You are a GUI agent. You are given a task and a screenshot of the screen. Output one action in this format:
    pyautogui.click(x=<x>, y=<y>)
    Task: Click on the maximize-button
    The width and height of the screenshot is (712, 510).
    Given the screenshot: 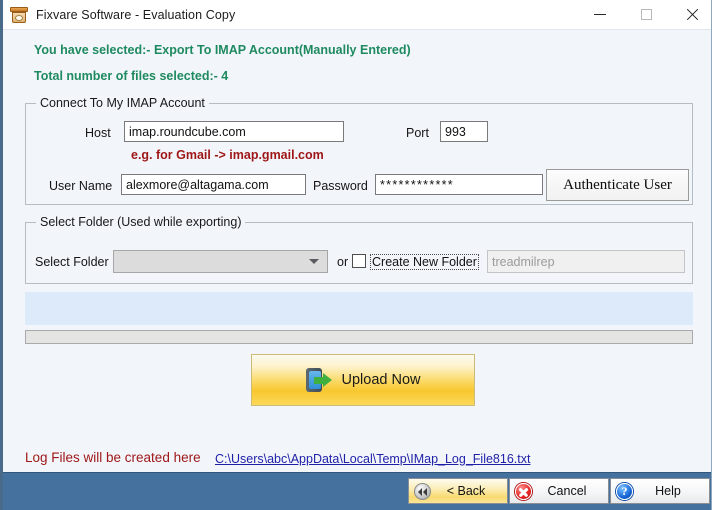 What is the action you would take?
    pyautogui.click(x=646, y=15)
    